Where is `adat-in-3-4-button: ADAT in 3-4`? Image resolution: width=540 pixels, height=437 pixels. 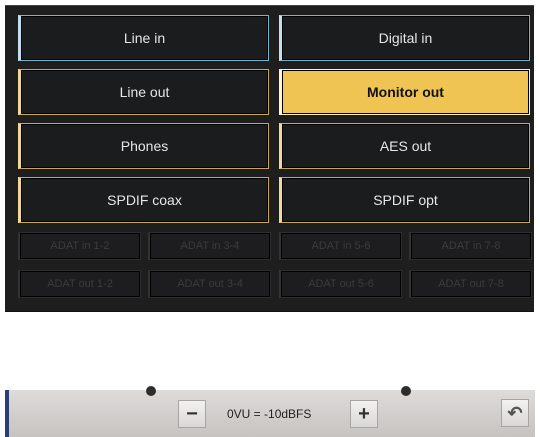 adat-in-3-4-button: ADAT in 3-4 is located at coordinates (209, 246).